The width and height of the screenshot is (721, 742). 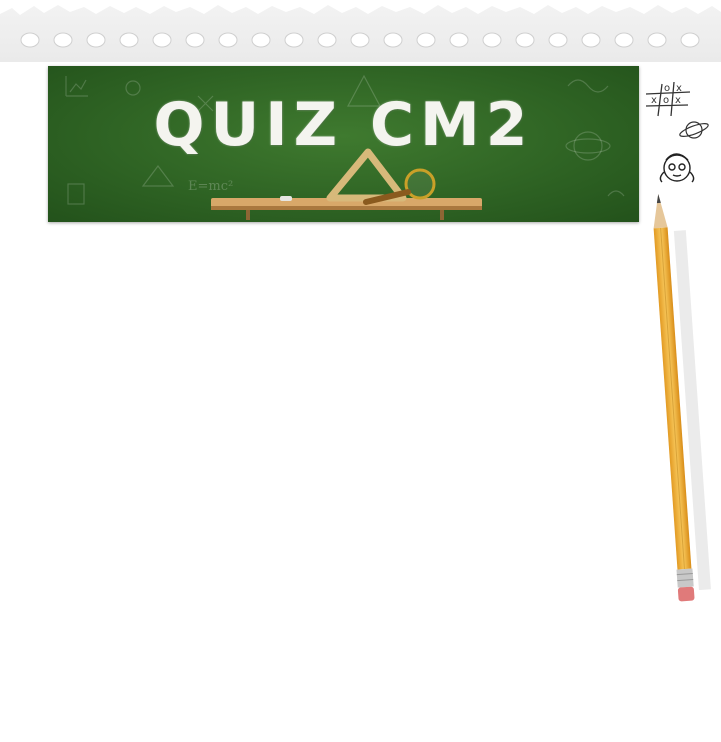 What do you see at coordinates (210, 186) in the screenshot?
I see `formula-doodle: E=mc²` at bounding box center [210, 186].